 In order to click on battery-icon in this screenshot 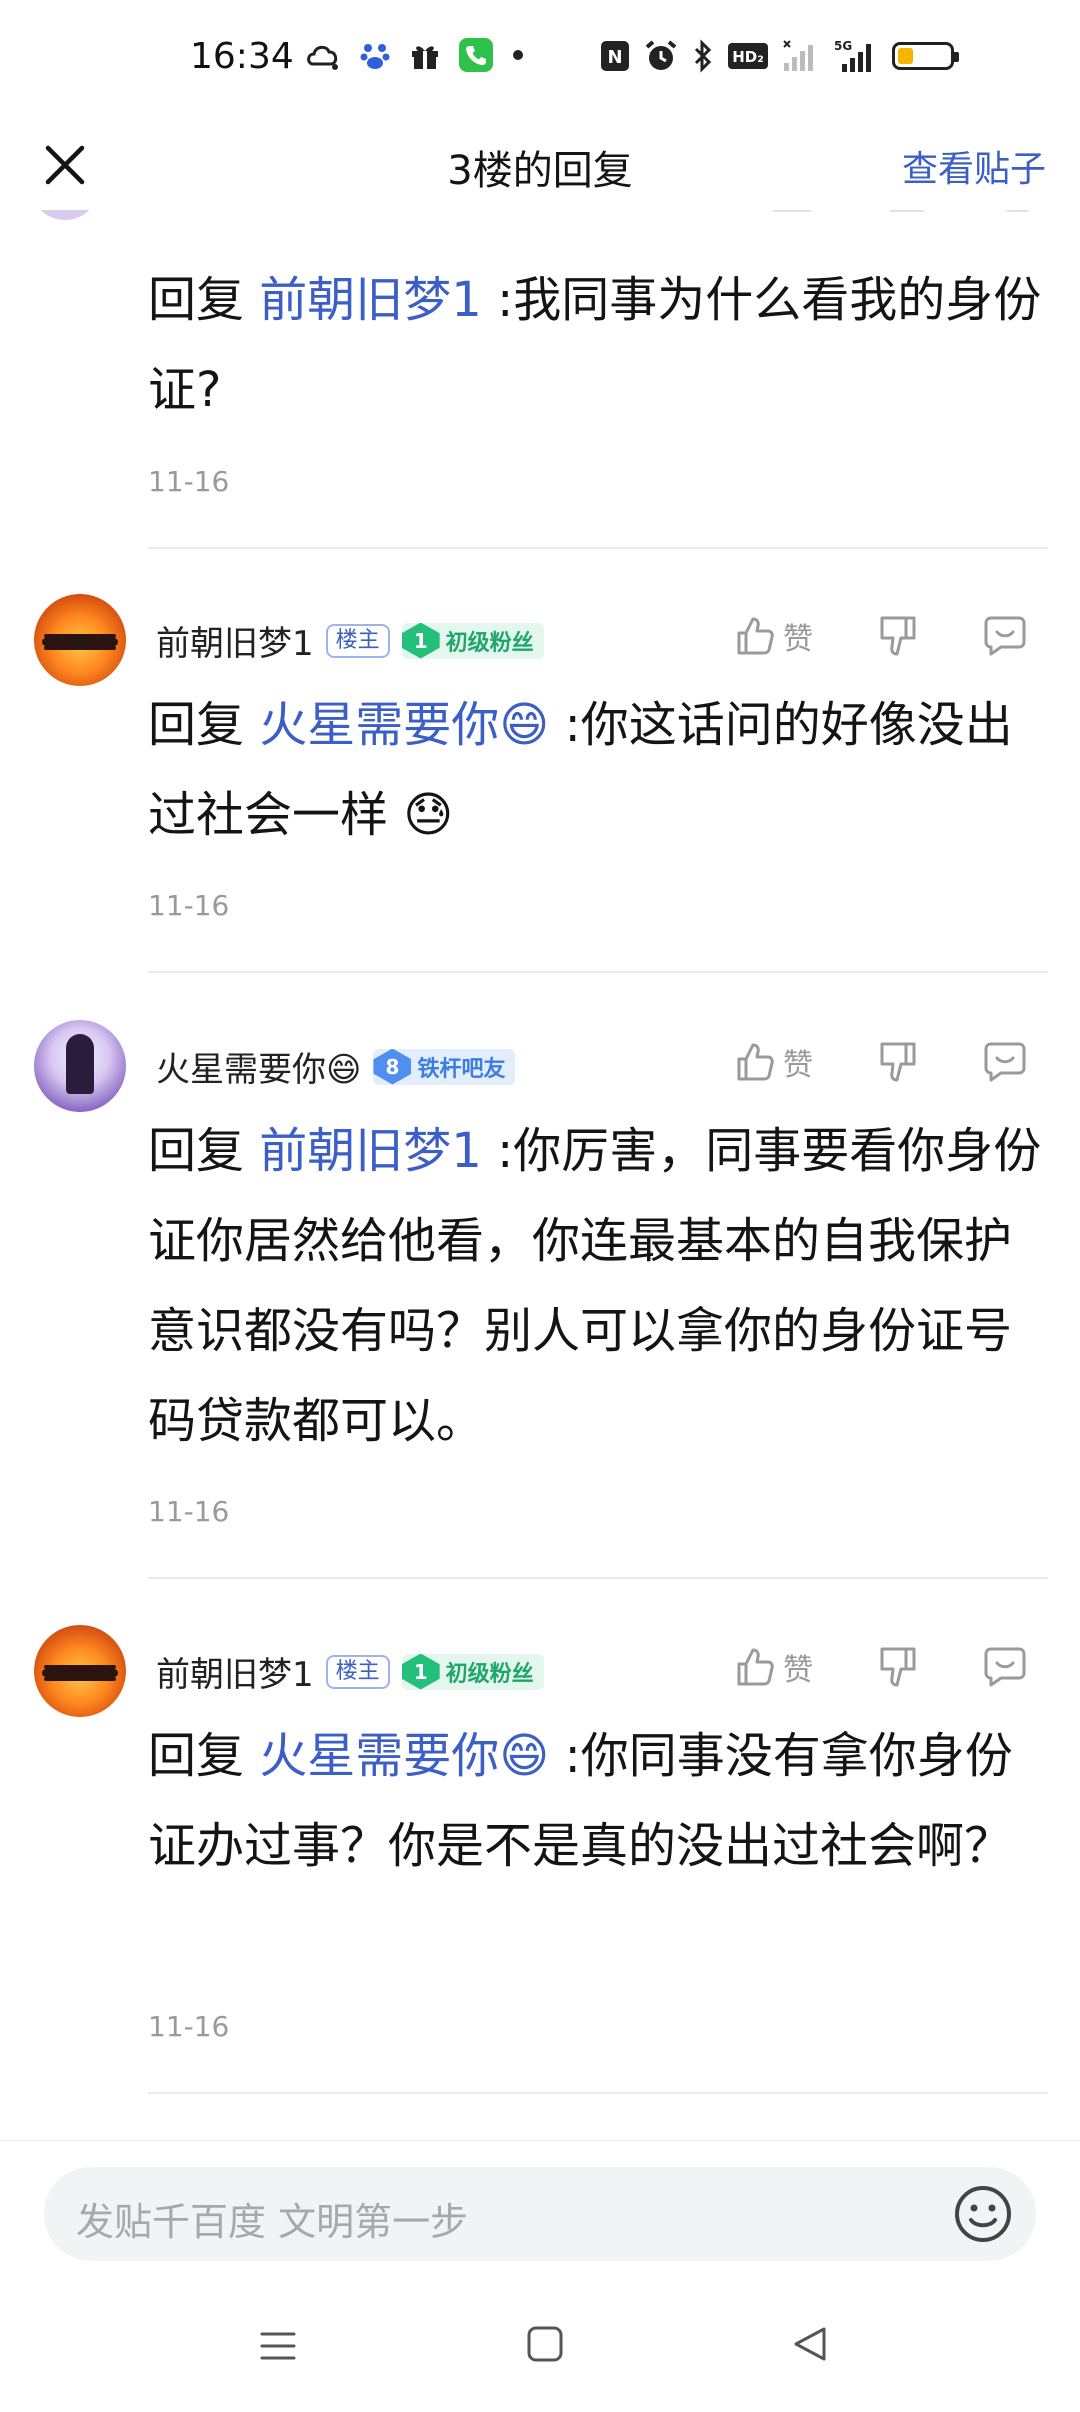, I will do `click(925, 56)`.